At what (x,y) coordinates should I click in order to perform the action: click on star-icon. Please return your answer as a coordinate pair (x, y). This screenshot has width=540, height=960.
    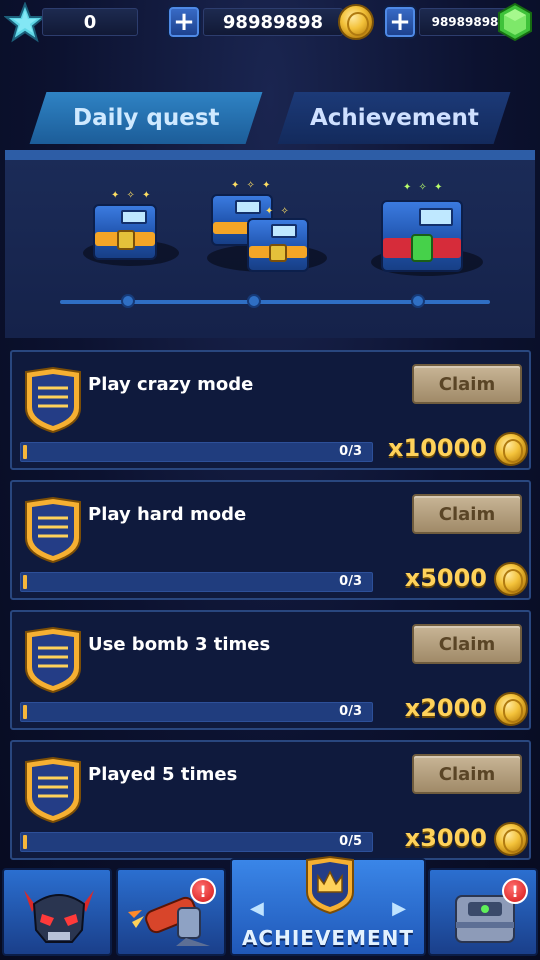
    Looking at the image, I should click on (25, 22).